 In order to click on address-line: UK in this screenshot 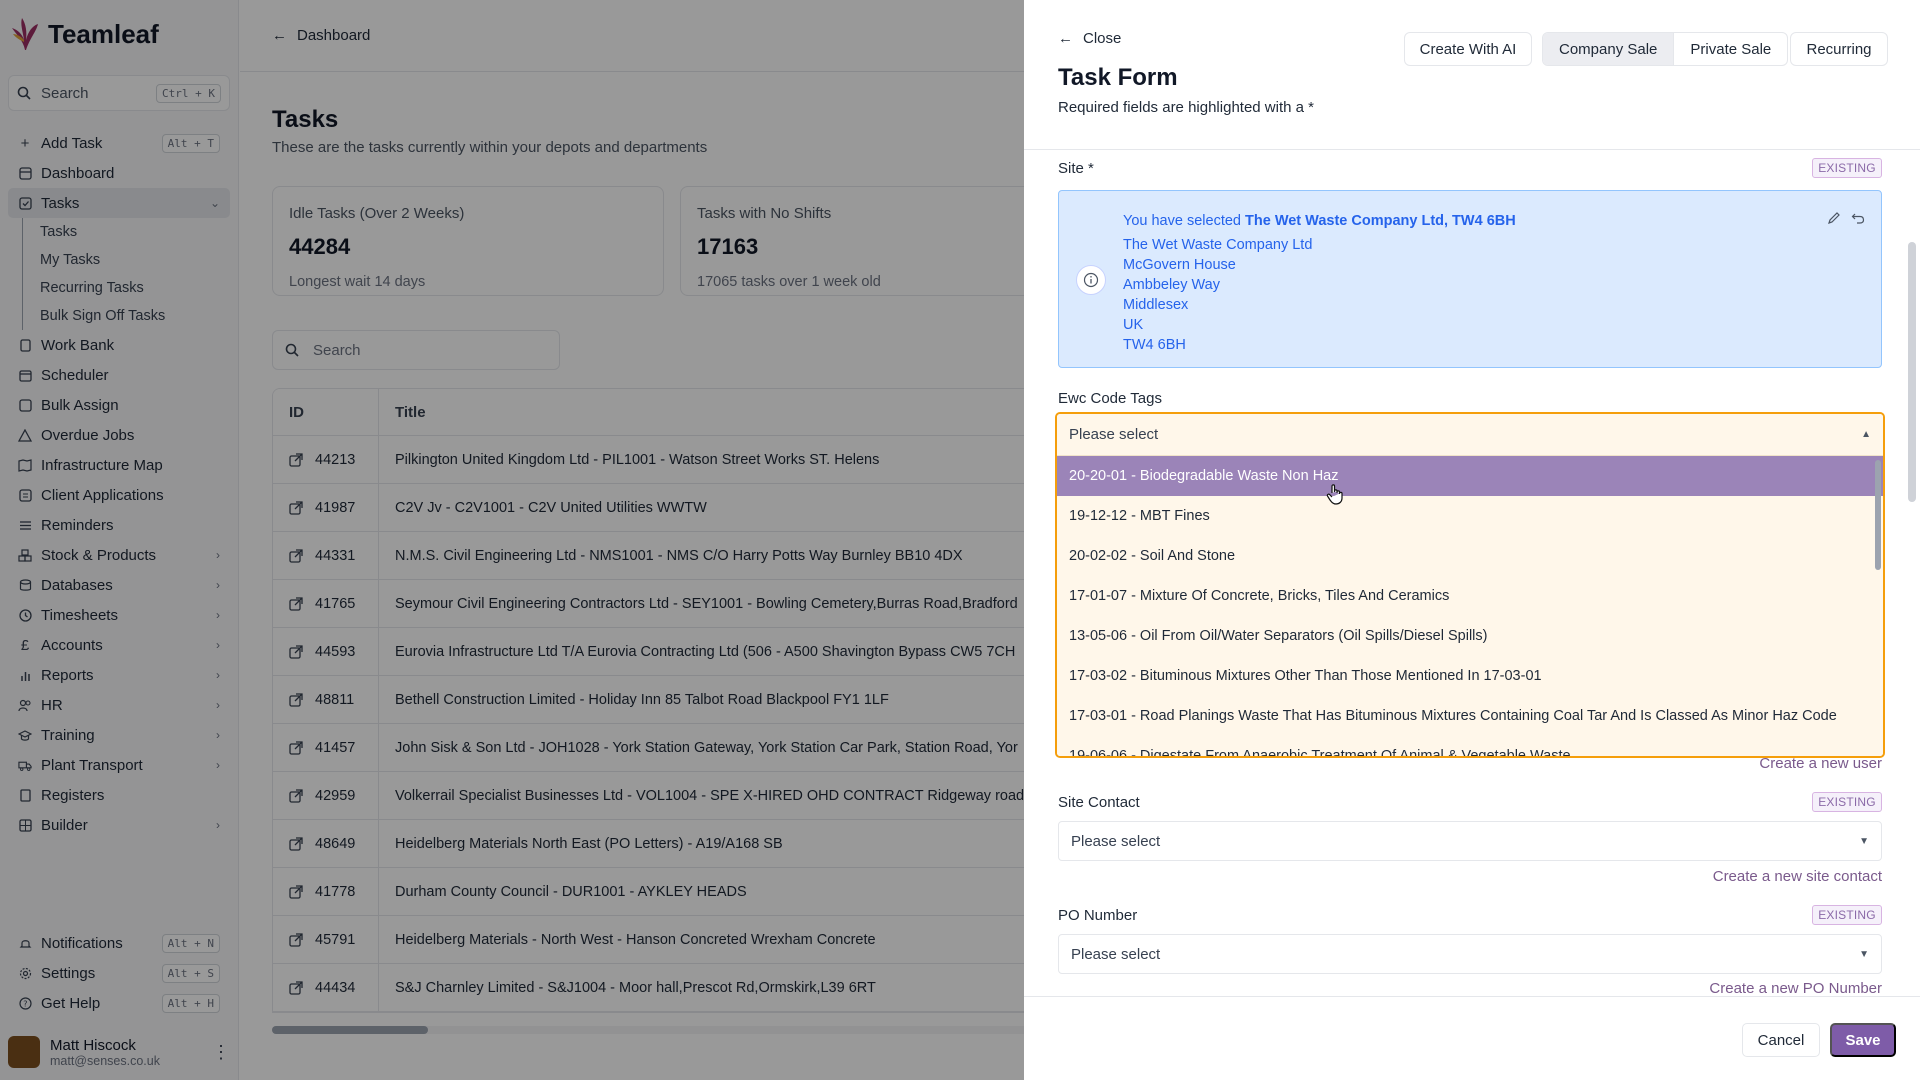, I will do `click(1133, 325)`.